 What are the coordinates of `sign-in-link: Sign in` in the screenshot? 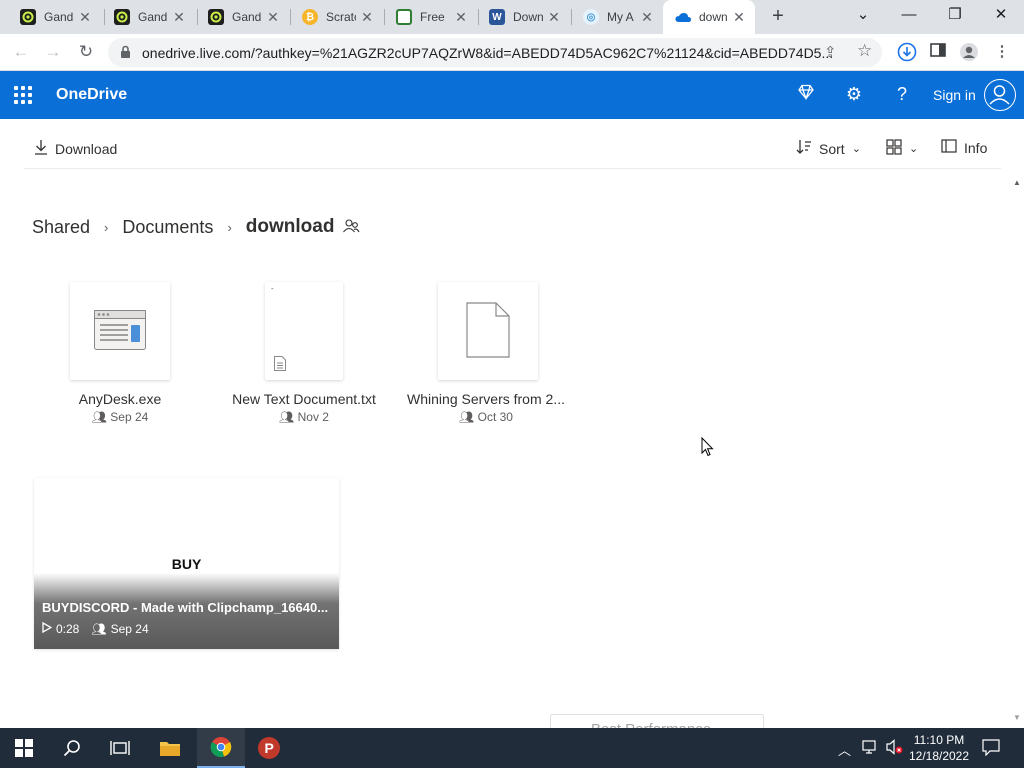 It's located at (954, 95).